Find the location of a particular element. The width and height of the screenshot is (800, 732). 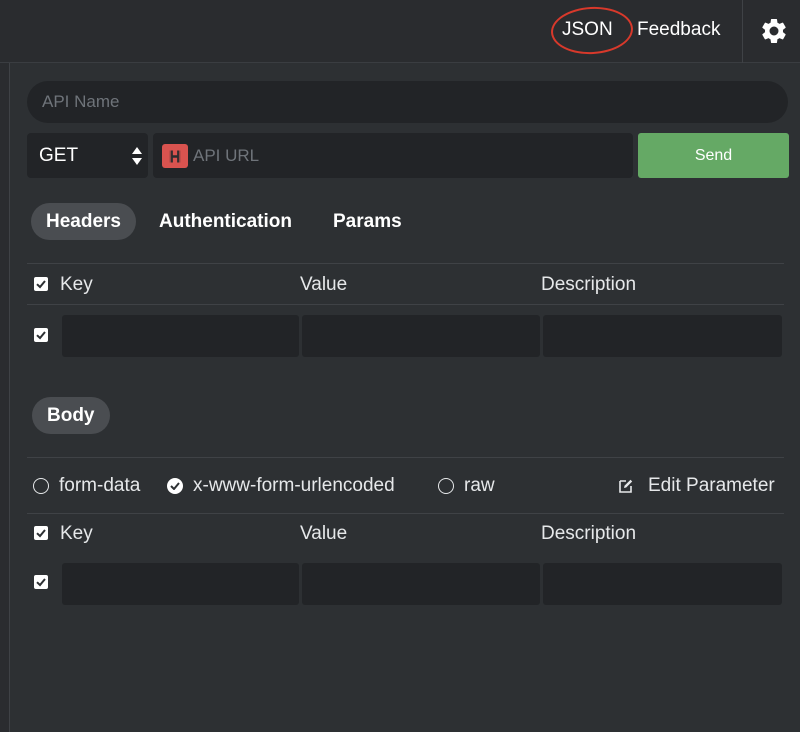

top-bar: JSON Feedback is located at coordinates (400, 31).